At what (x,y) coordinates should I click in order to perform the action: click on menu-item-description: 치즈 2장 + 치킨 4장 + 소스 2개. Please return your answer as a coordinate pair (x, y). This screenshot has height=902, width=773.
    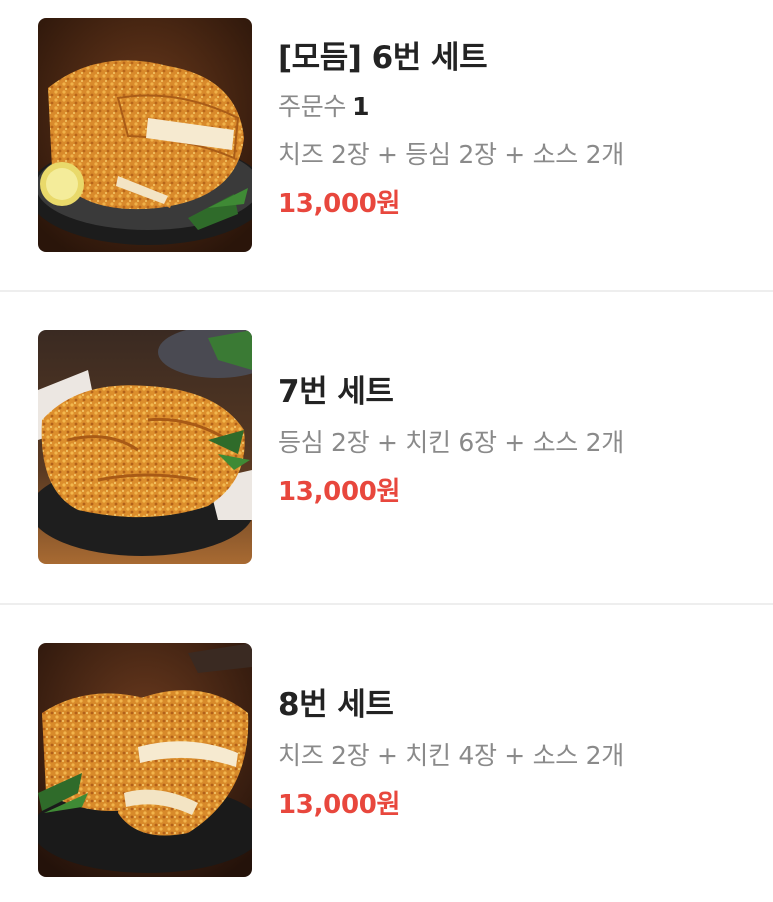
    Looking at the image, I should click on (451, 755).